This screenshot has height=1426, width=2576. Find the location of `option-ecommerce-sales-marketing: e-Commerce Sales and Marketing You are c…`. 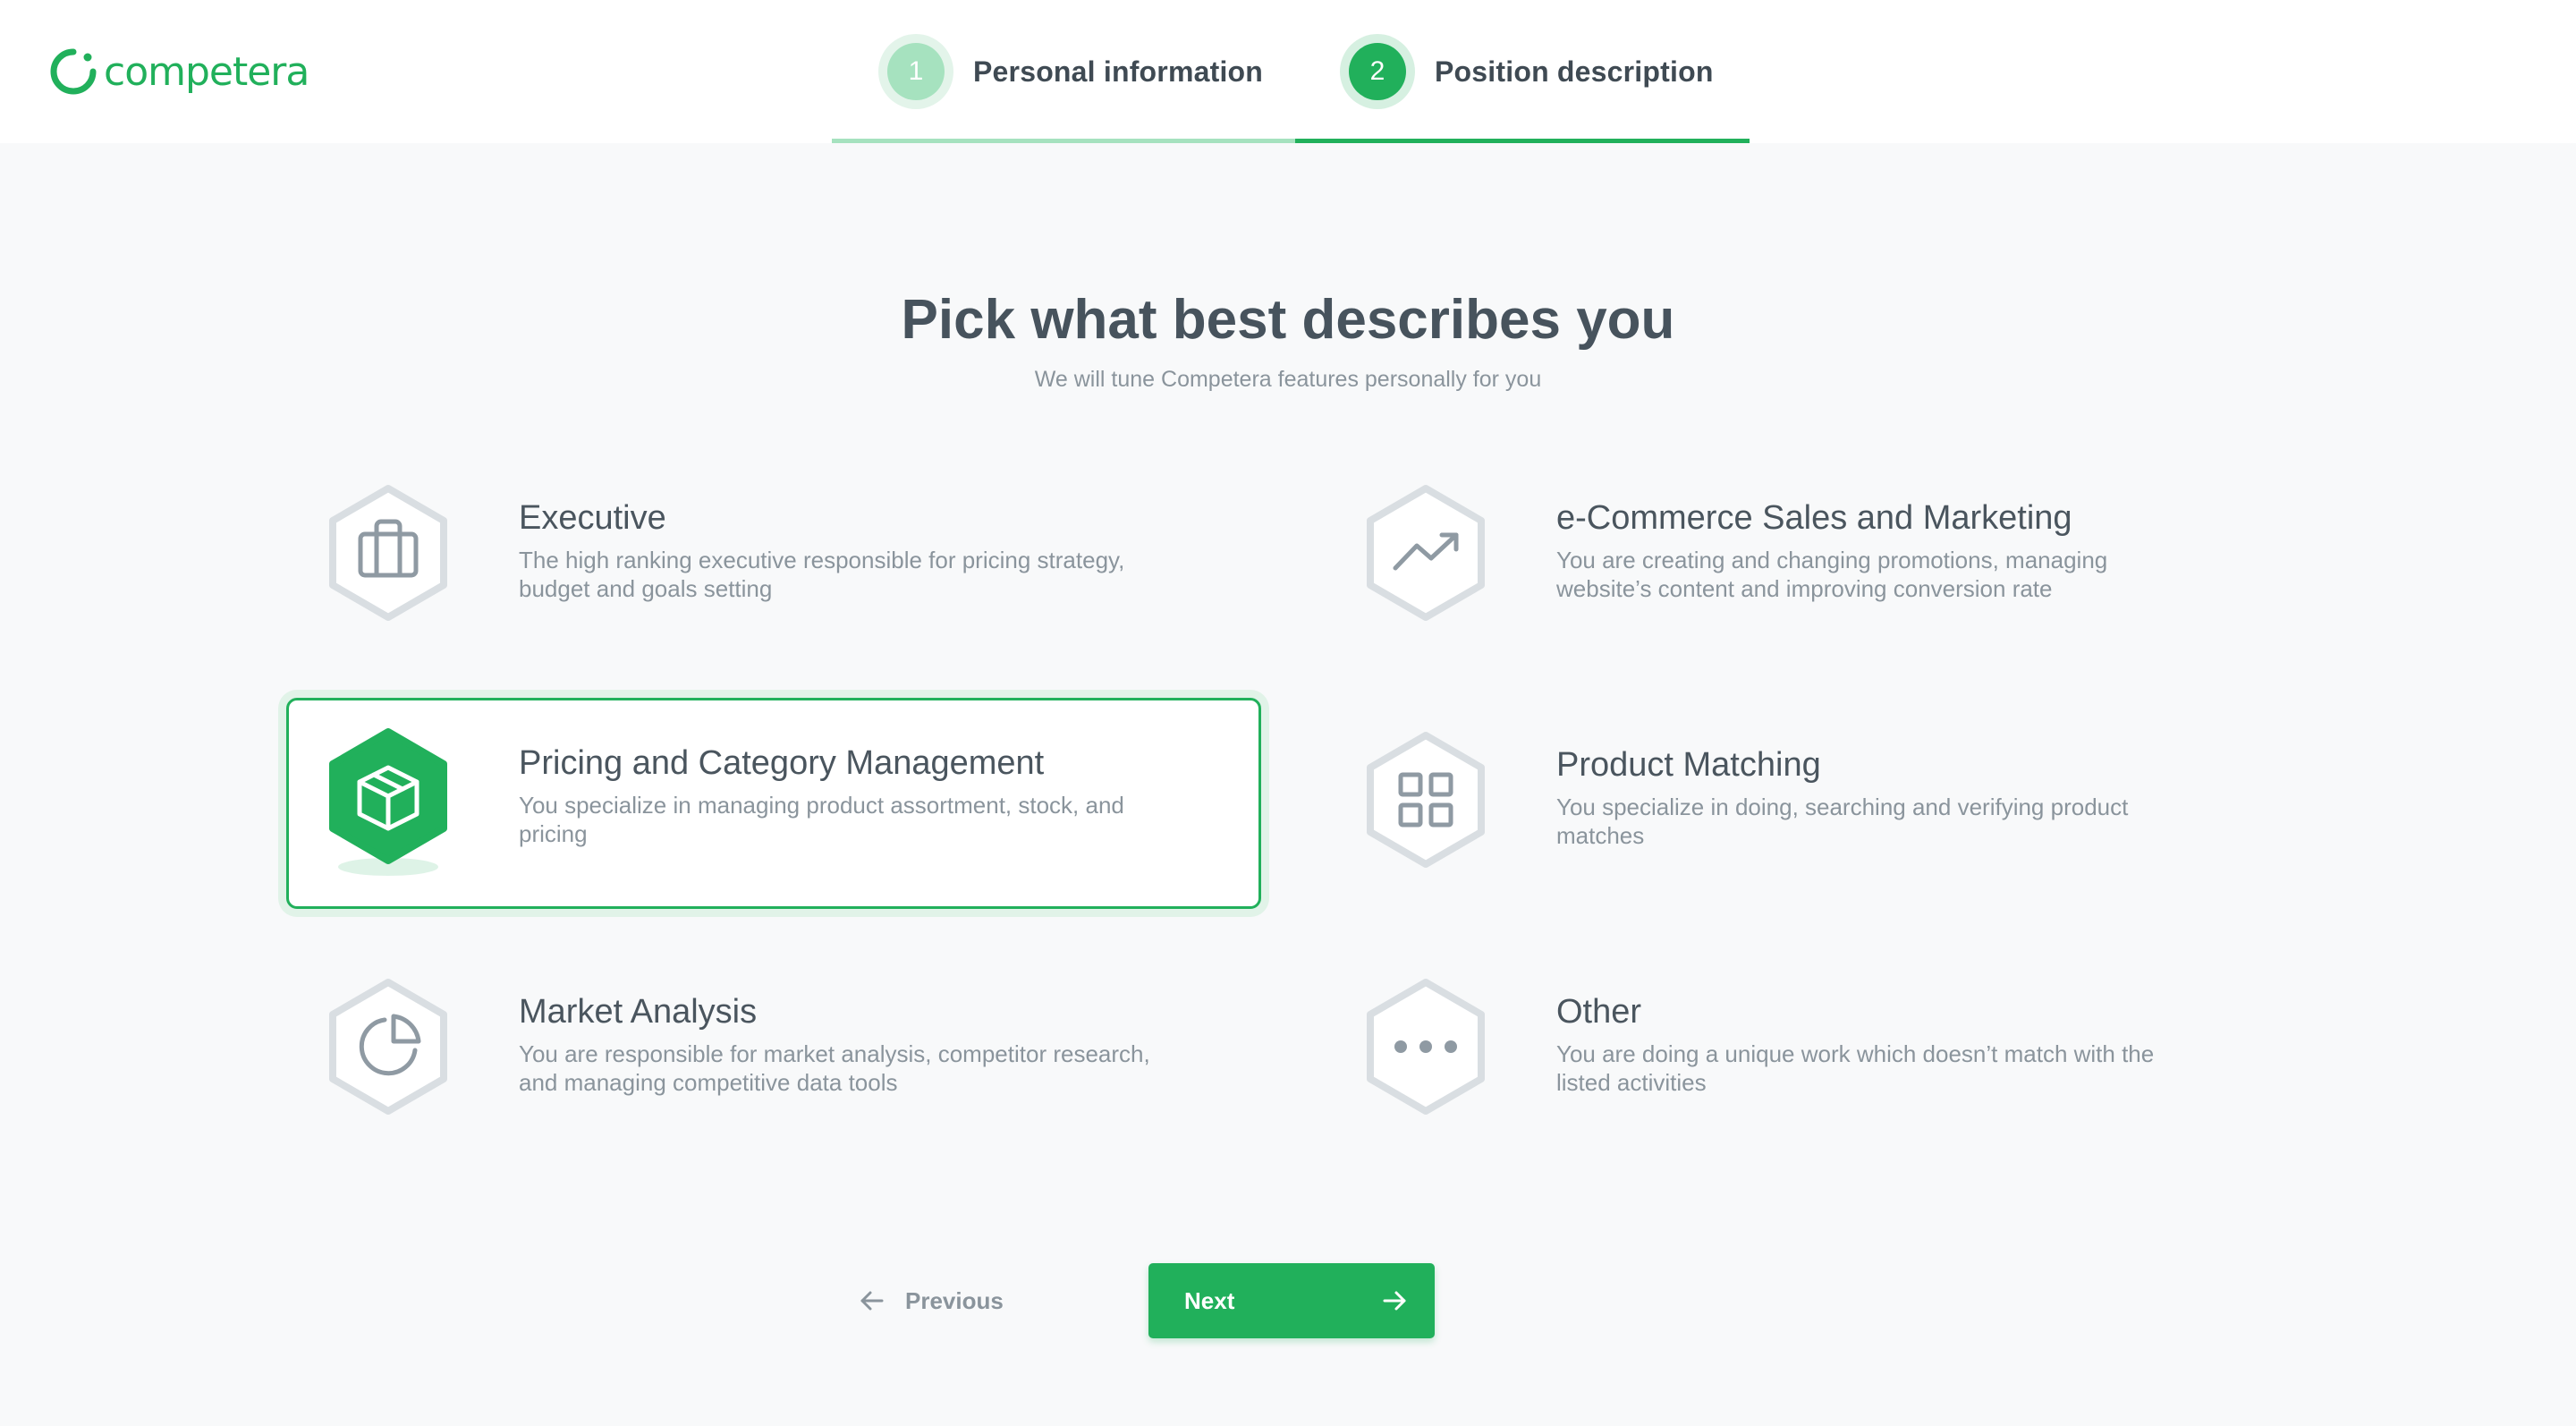

option-ecommerce-sales-marketing: e-Commerce Sales and Marketing You are c… is located at coordinates (1811, 559).